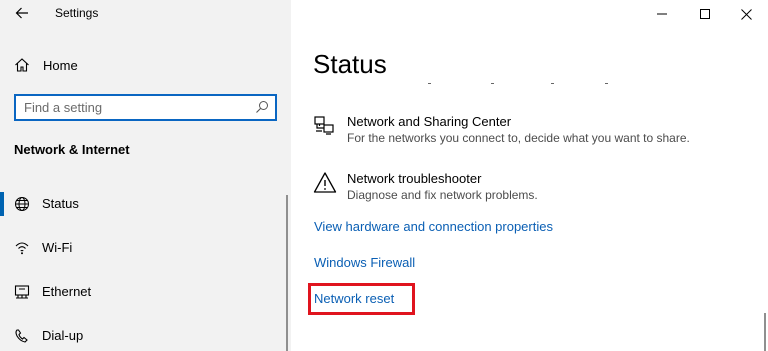 The image size is (768, 351). I want to click on close-icon, so click(746, 14).